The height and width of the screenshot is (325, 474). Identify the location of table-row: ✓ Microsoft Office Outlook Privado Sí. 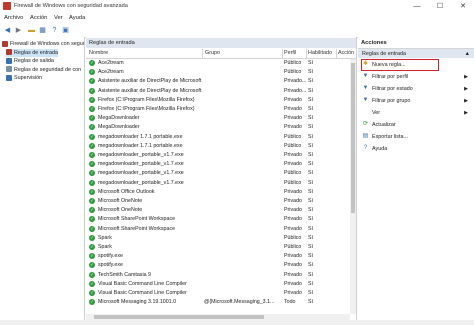
(217, 192).